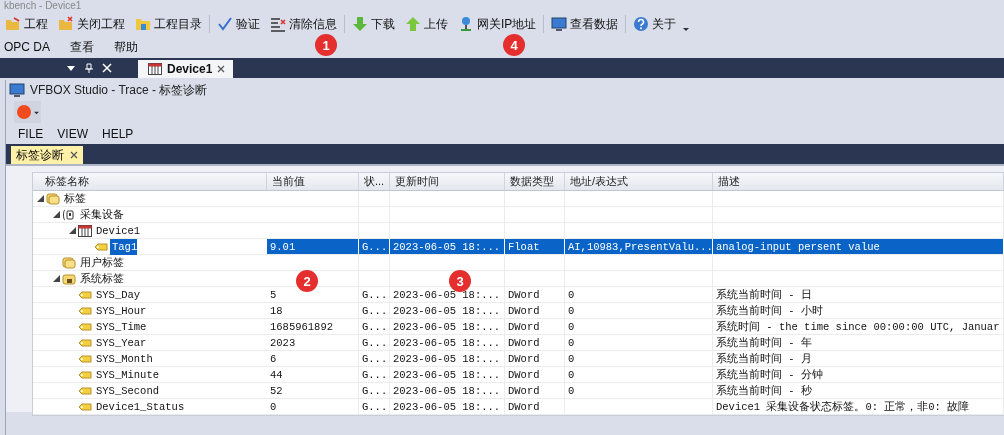 The width and height of the screenshot is (1004, 435). I want to click on number-badge: 4, so click(514, 45).